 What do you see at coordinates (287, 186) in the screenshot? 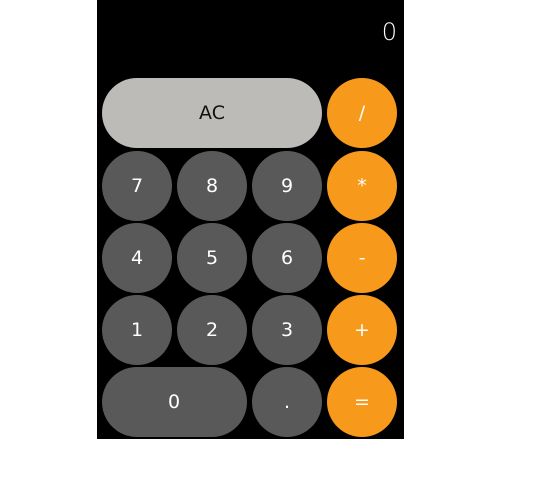
I see `digit-9-button: 9` at bounding box center [287, 186].